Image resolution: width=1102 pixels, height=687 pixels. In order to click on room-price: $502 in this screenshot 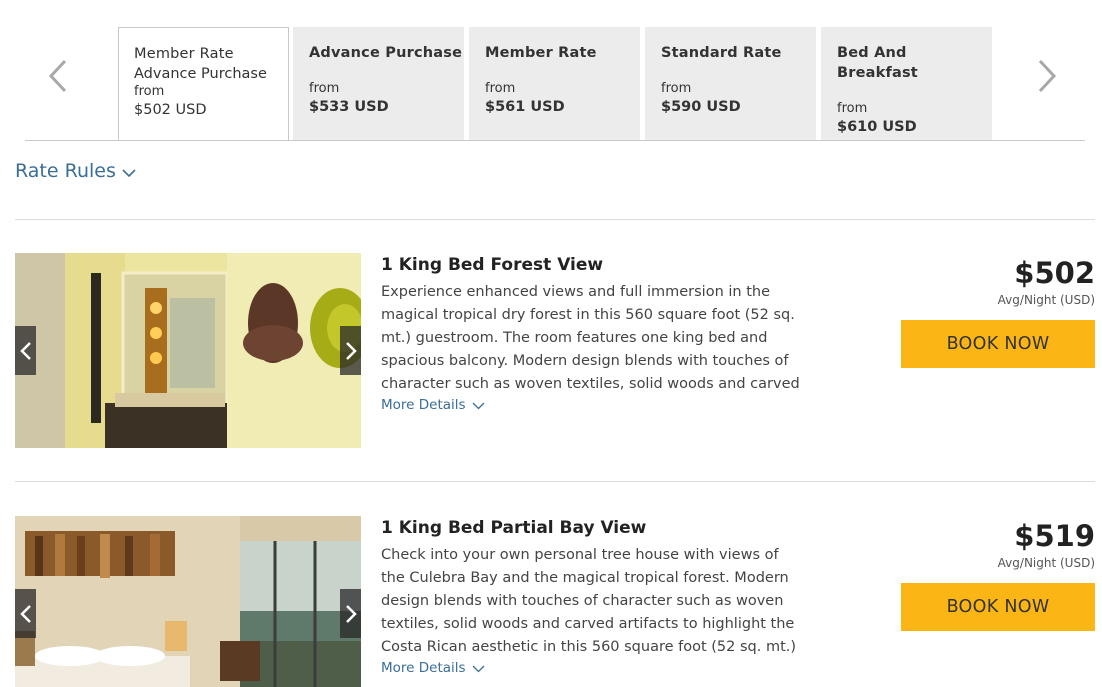, I will do `click(1054, 273)`.